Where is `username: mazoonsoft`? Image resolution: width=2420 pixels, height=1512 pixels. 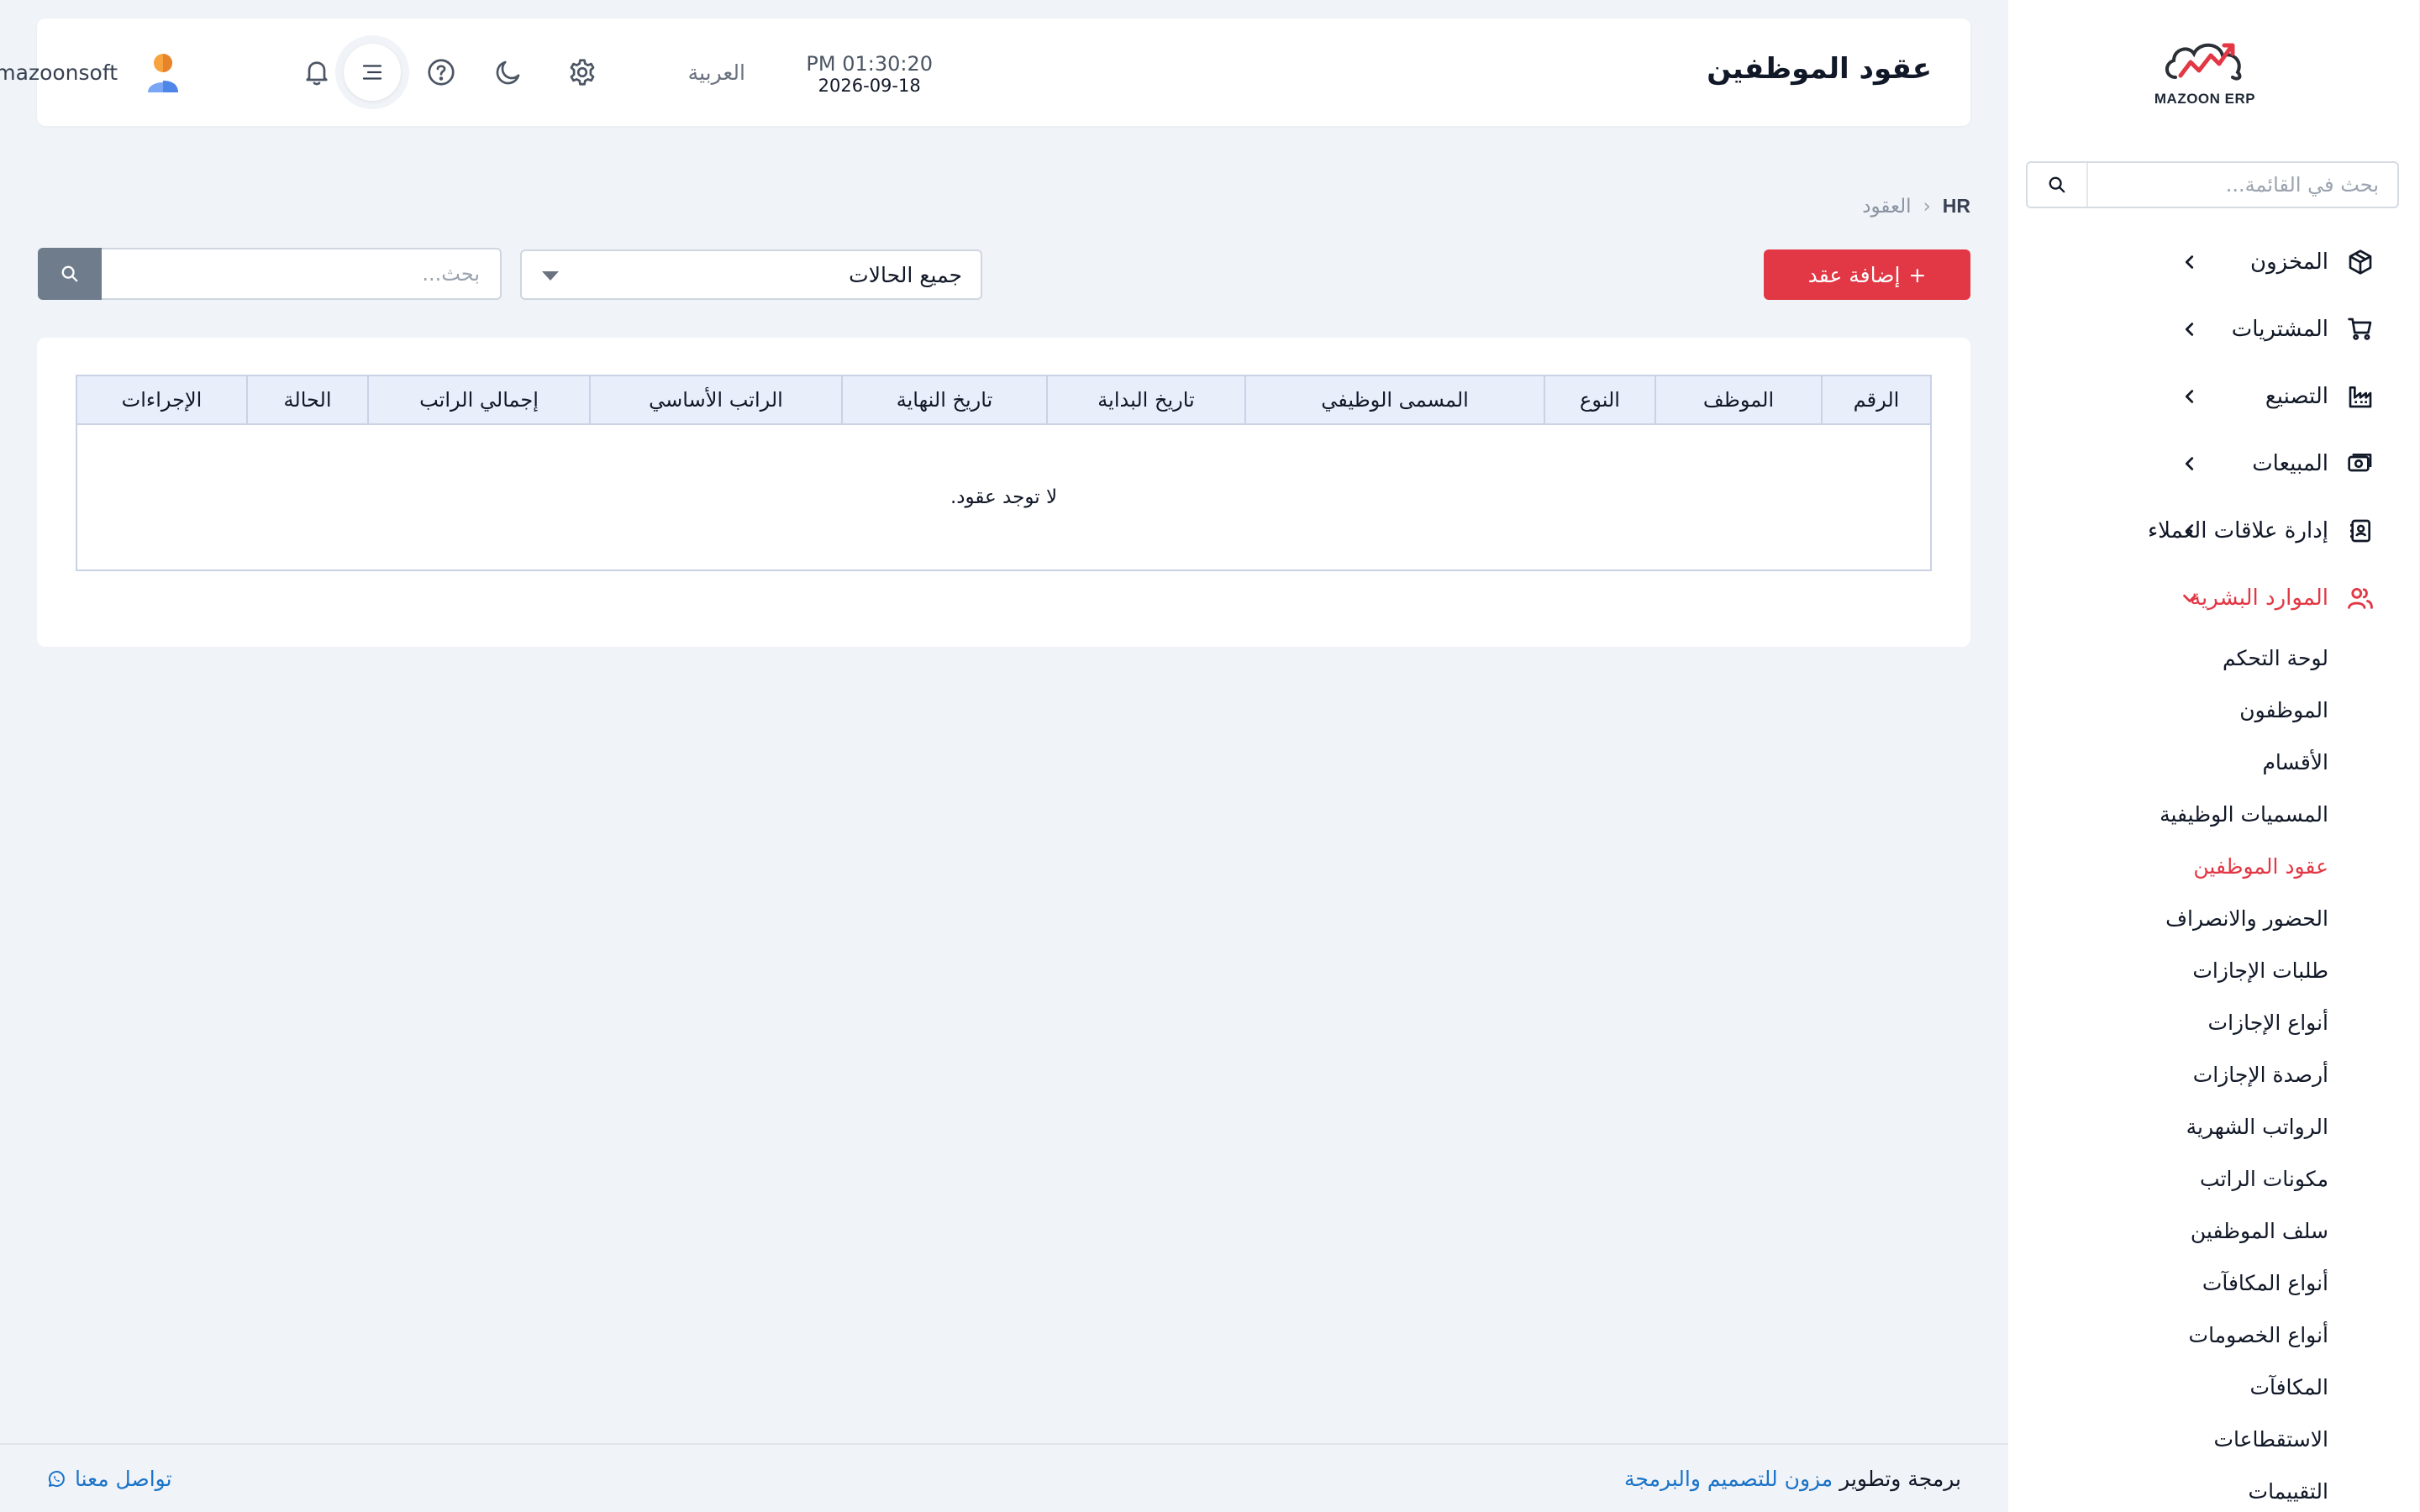
username: mazoonsoft is located at coordinates (59, 72).